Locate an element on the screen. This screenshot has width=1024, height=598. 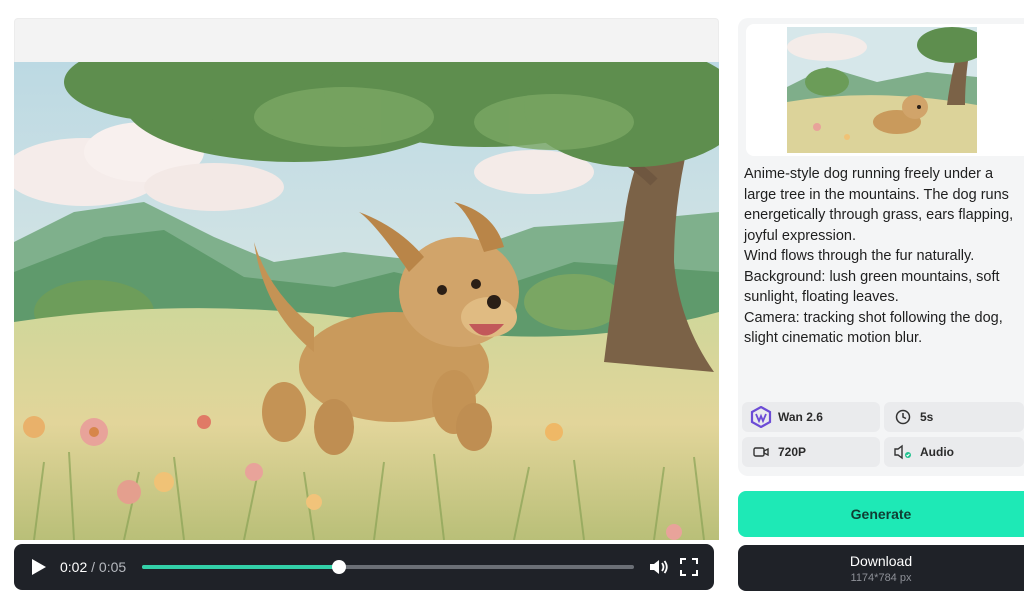
player-controls: 0:02 / 0:05 is located at coordinates (364, 567).